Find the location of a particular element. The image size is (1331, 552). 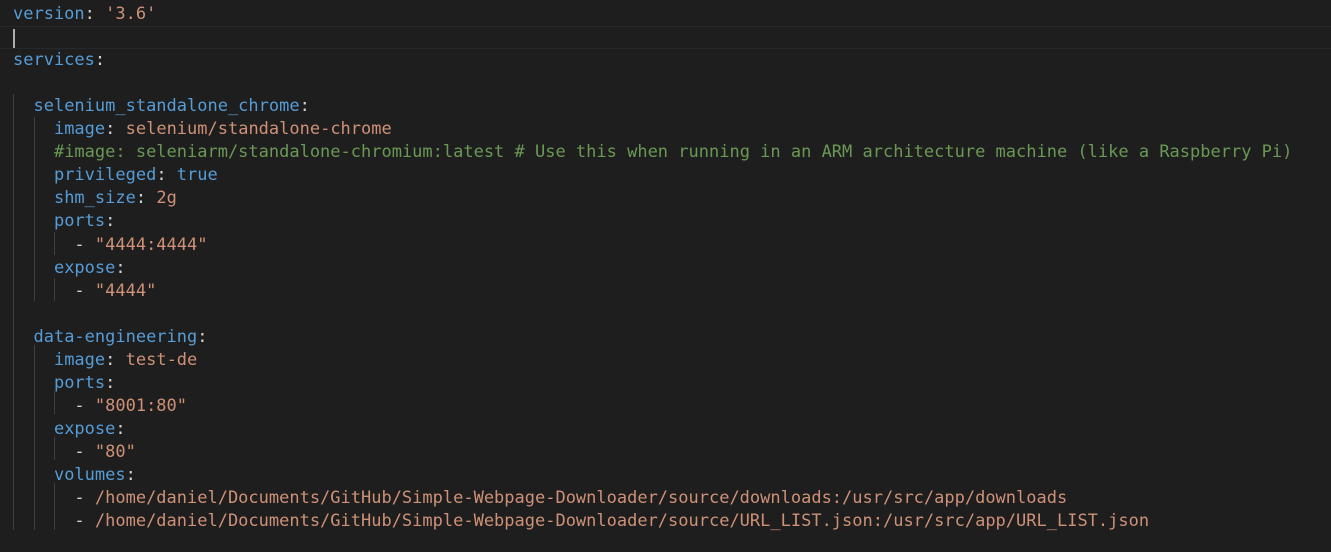

code-line-content: - "4444:4444" is located at coordinates (110, 245).